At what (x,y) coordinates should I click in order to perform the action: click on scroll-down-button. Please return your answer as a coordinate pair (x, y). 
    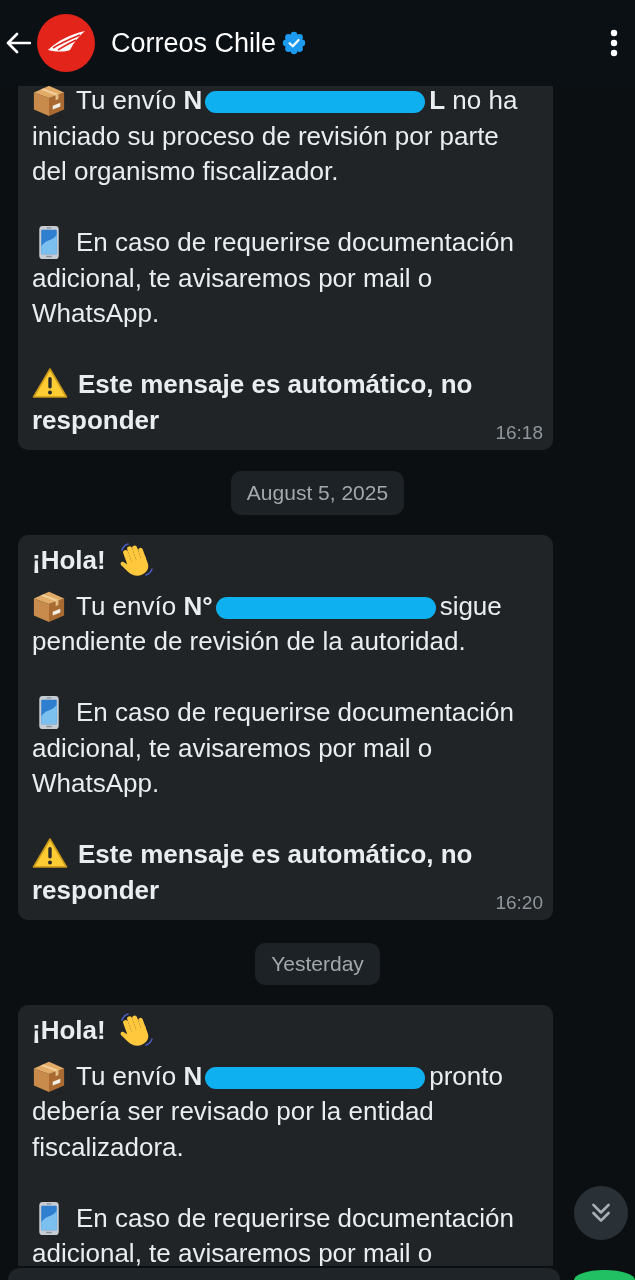
    Looking at the image, I should click on (601, 1213).